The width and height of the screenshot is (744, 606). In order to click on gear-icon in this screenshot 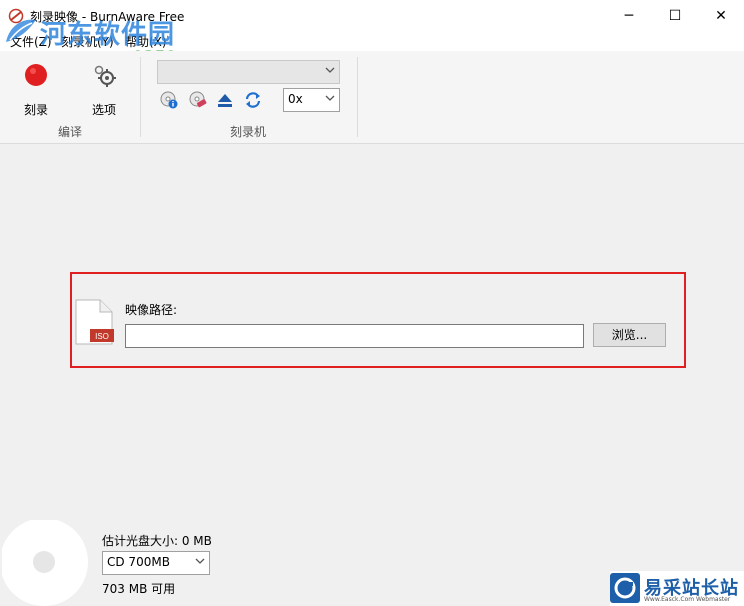, I will do `click(105, 76)`.